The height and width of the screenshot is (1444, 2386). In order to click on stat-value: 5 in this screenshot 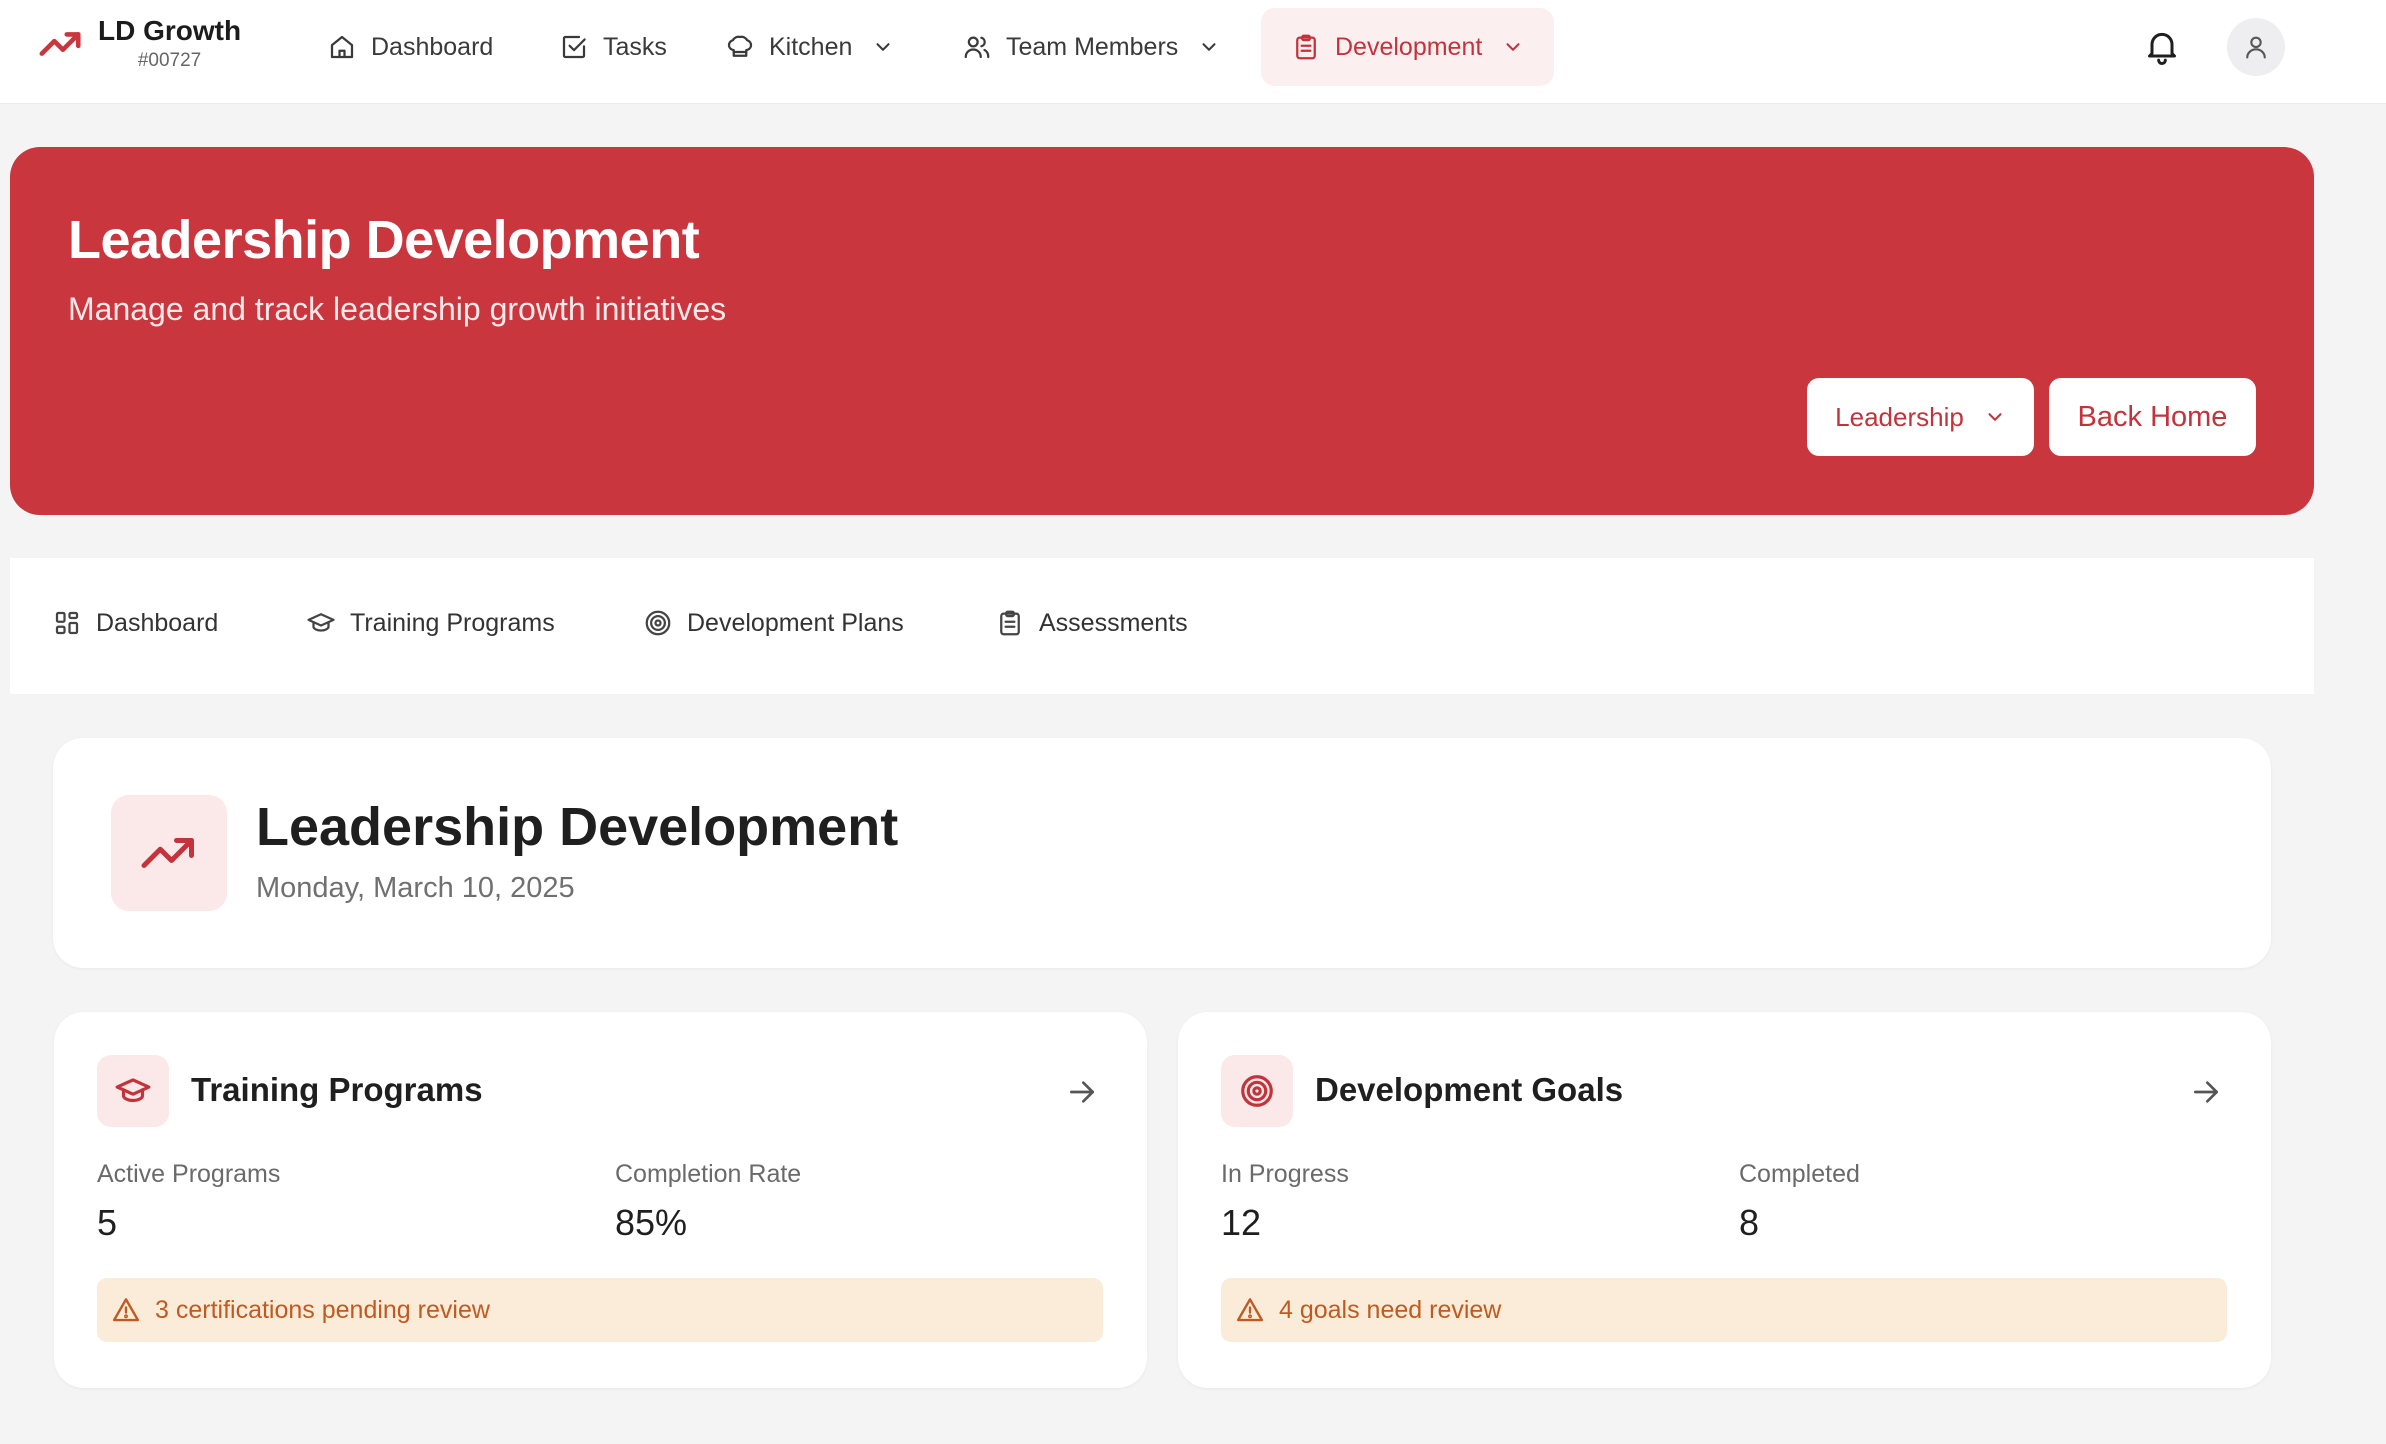, I will do `click(107, 1222)`.